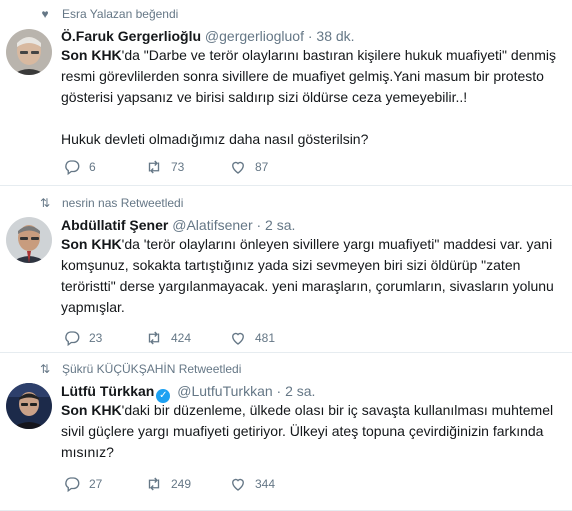 This screenshot has height=511, width=572. I want to click on social-context-text: nesrin nas Retweetledi, so click(122, 203).